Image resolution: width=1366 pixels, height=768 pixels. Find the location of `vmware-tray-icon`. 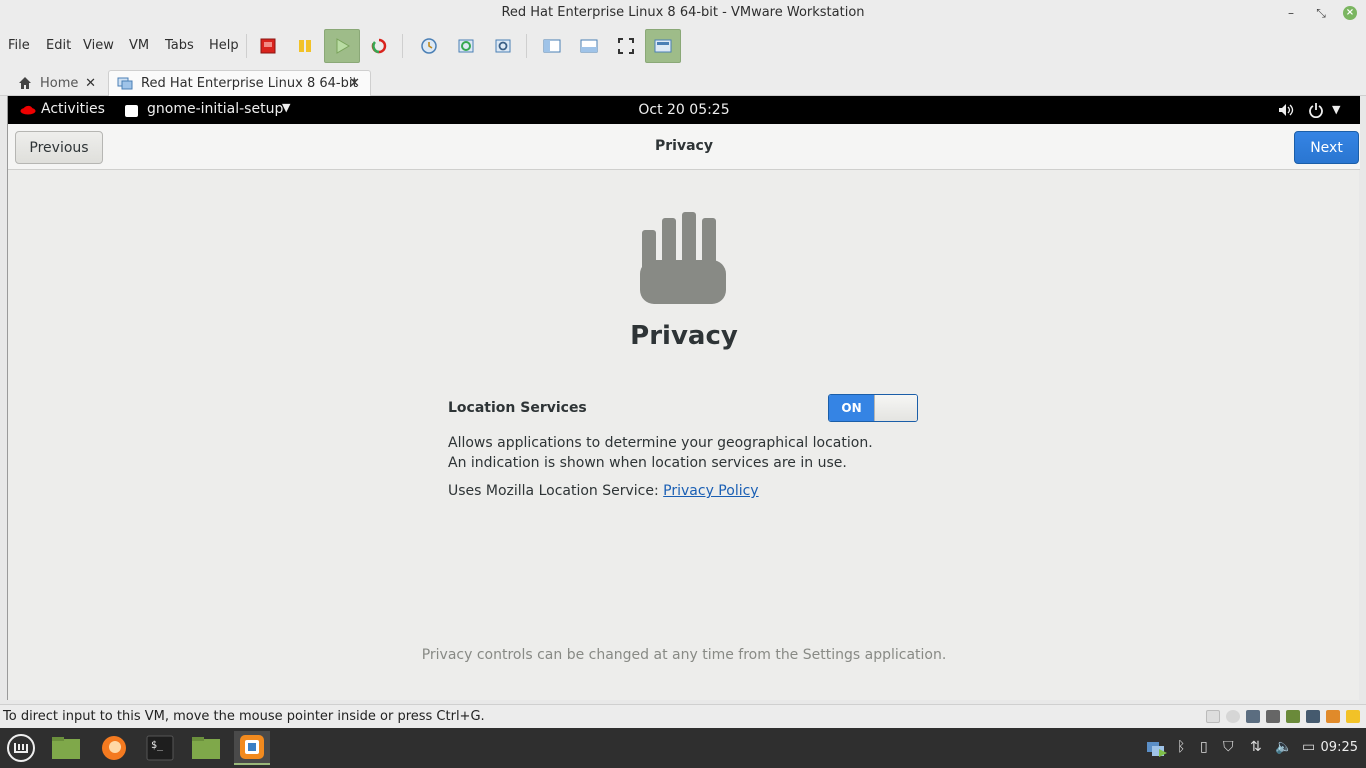

vmware-tray-icon is located at coordinates (1157, 751).